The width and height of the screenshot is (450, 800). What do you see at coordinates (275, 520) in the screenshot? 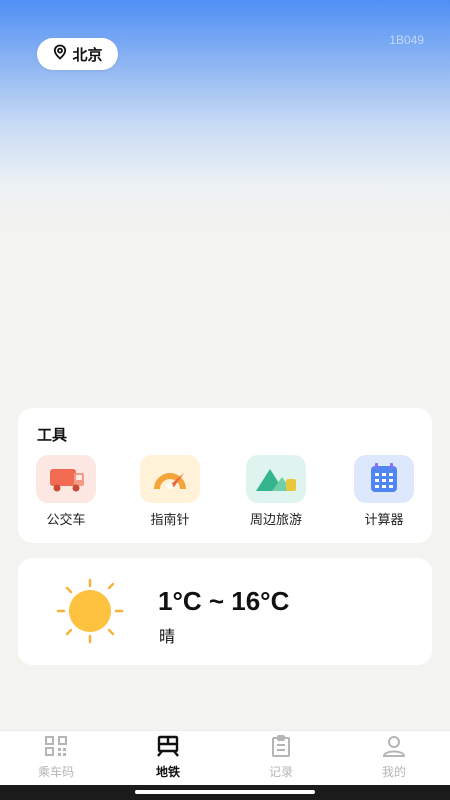
I see `tool-travel-label: 周边旅游` at bounding box center [275, 520].